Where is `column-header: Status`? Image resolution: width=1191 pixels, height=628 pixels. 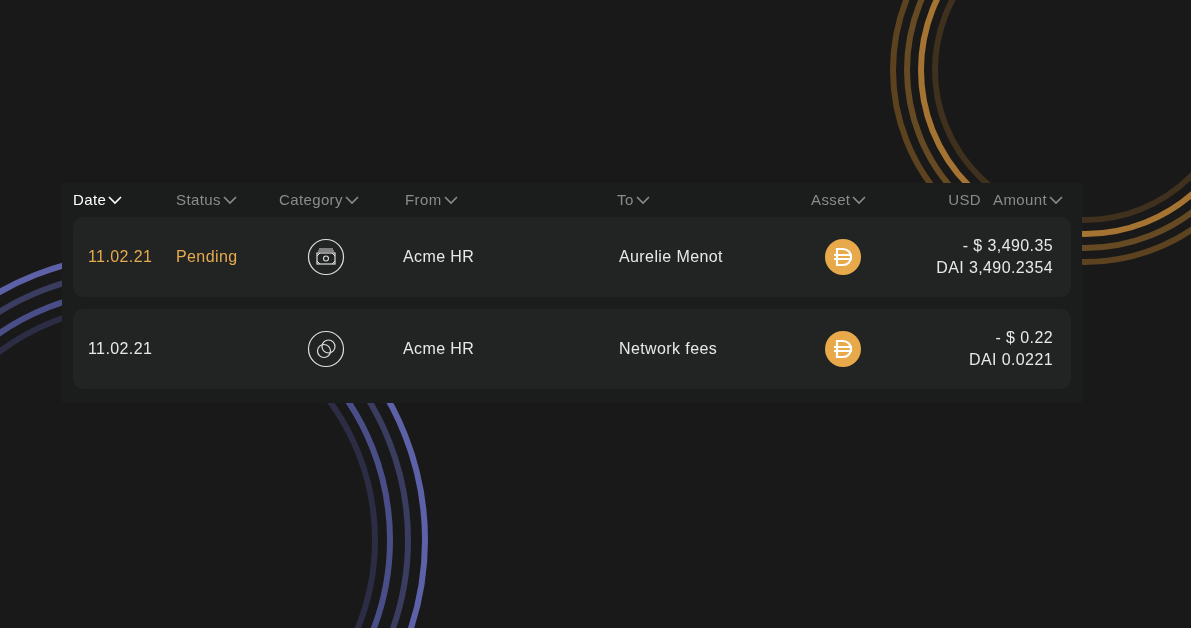
column-header: Status is located at coordinates (227, 200).